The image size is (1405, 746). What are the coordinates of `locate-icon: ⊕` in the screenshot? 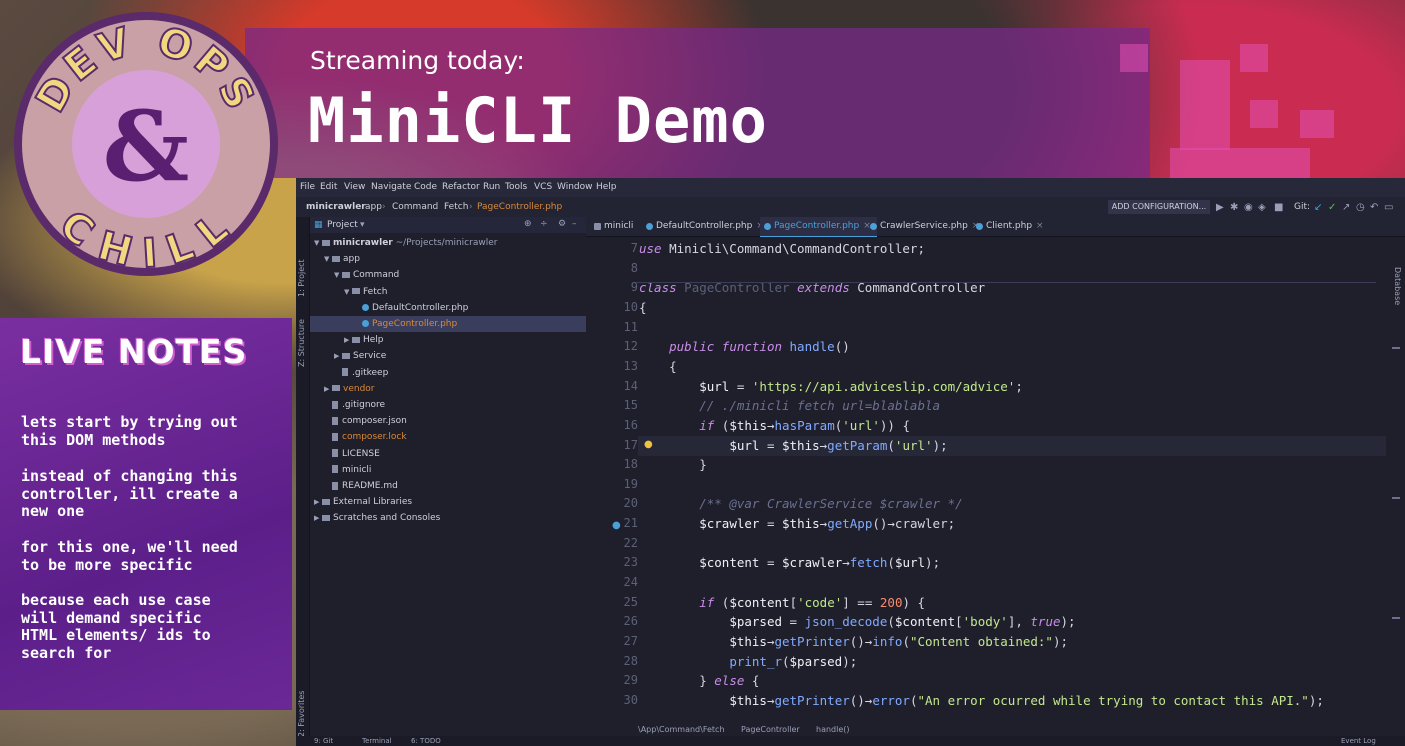 It's located at (528, 224).